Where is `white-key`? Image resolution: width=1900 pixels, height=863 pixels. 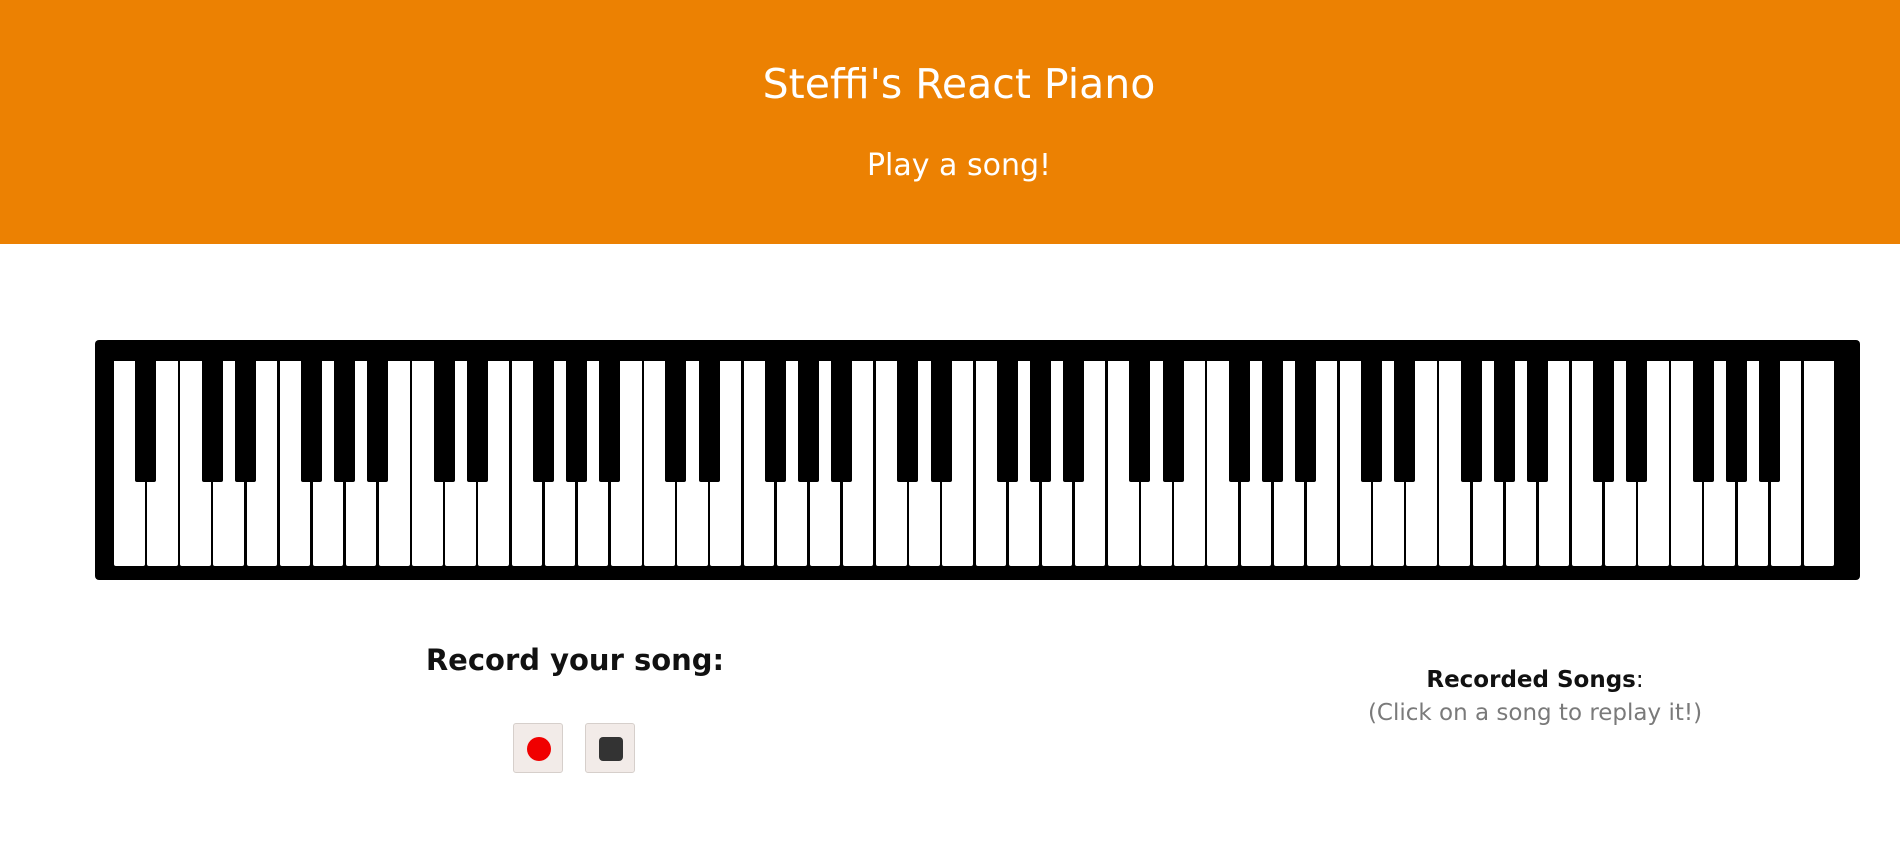 white-key is located at coordinates (1819, 463).